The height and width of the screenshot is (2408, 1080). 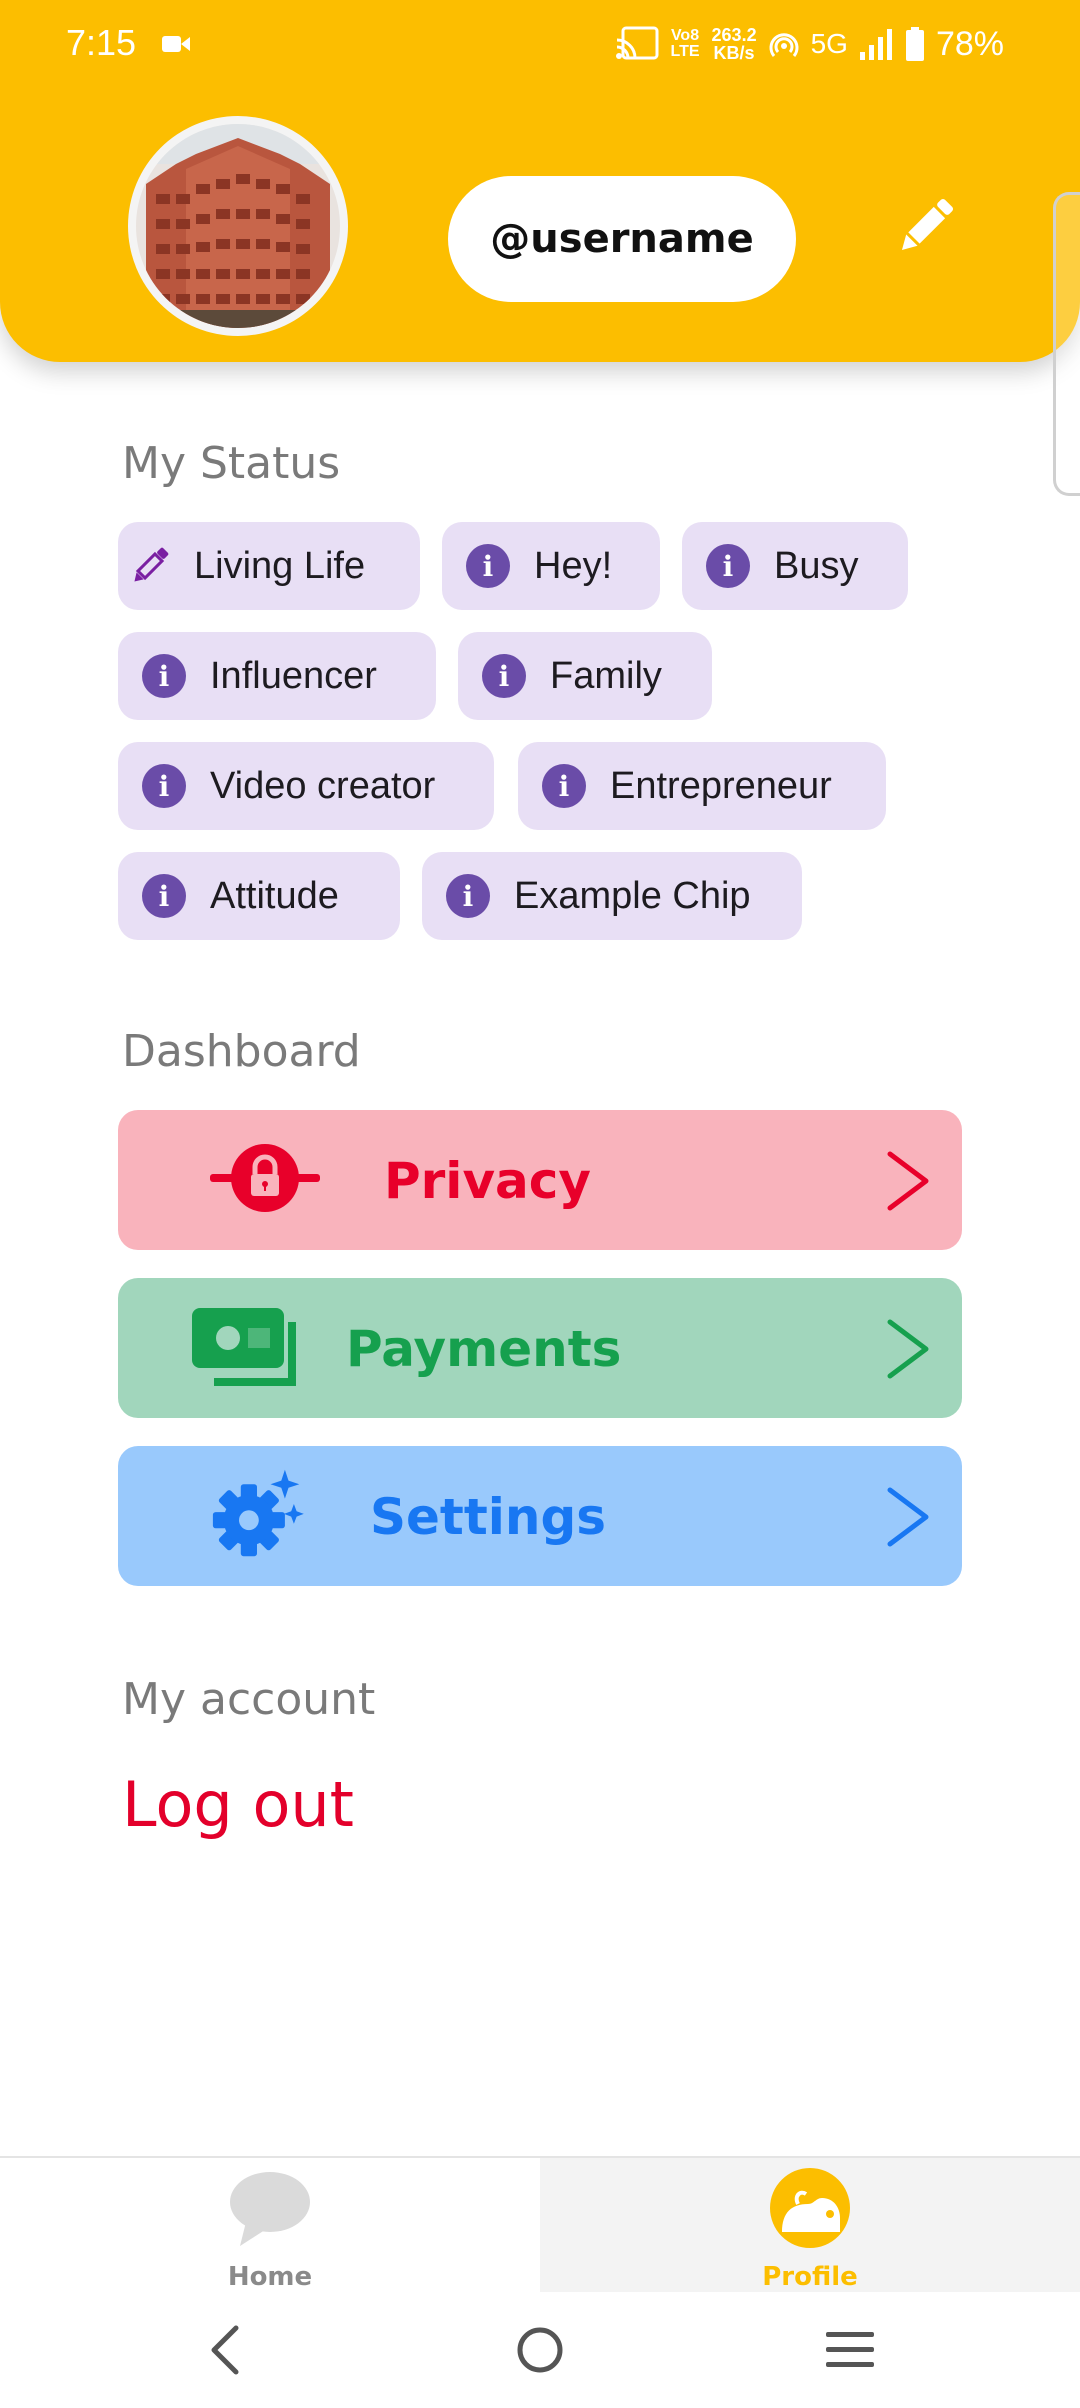 What do you see at coordinates (241, 1051) in the screenshot?
I see `dashboard-section-title: Dashboard` at bounding box center [241, 1051].